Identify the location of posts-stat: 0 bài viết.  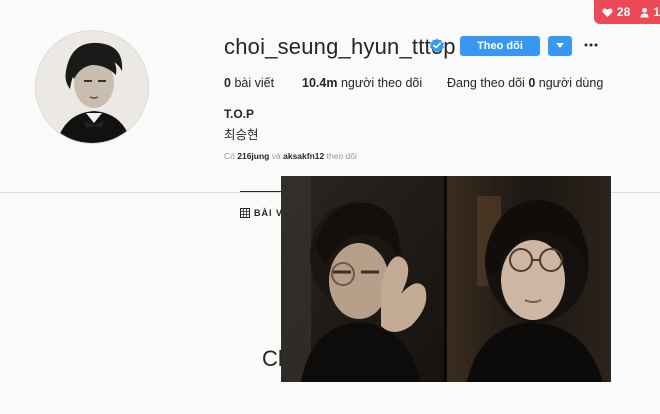
(249, 83).